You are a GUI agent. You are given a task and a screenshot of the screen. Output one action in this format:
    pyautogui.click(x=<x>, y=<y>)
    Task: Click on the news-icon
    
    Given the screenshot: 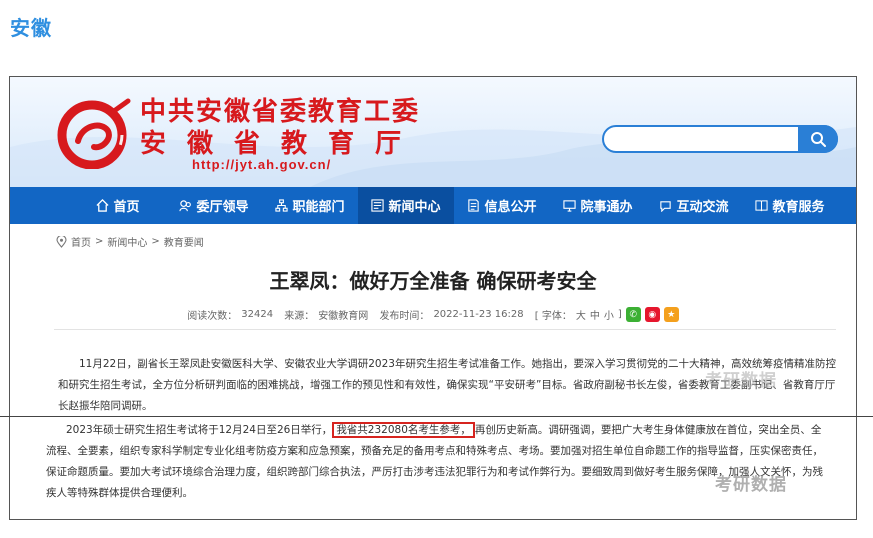 What is the action you would take?
    pyautogui.click(x=378, y=205)
    